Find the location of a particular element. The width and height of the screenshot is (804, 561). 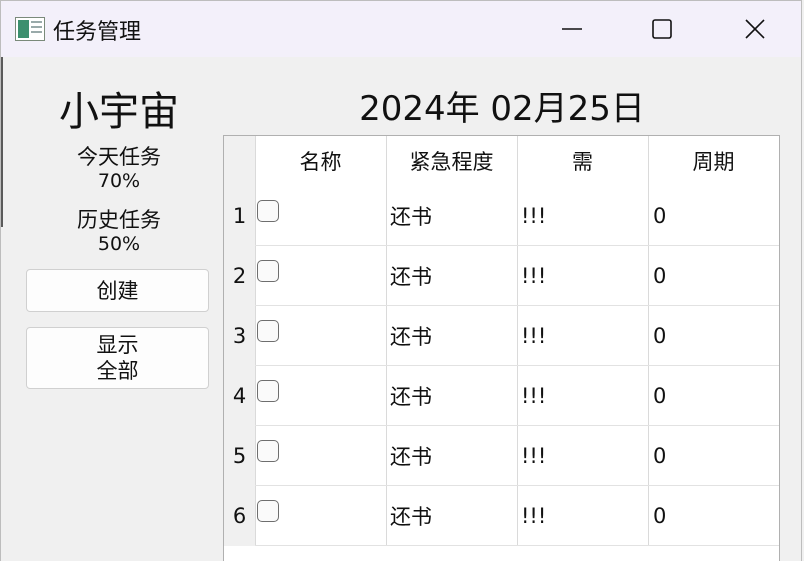

column-header-name: 名称 is located at coordinates (320, 161).